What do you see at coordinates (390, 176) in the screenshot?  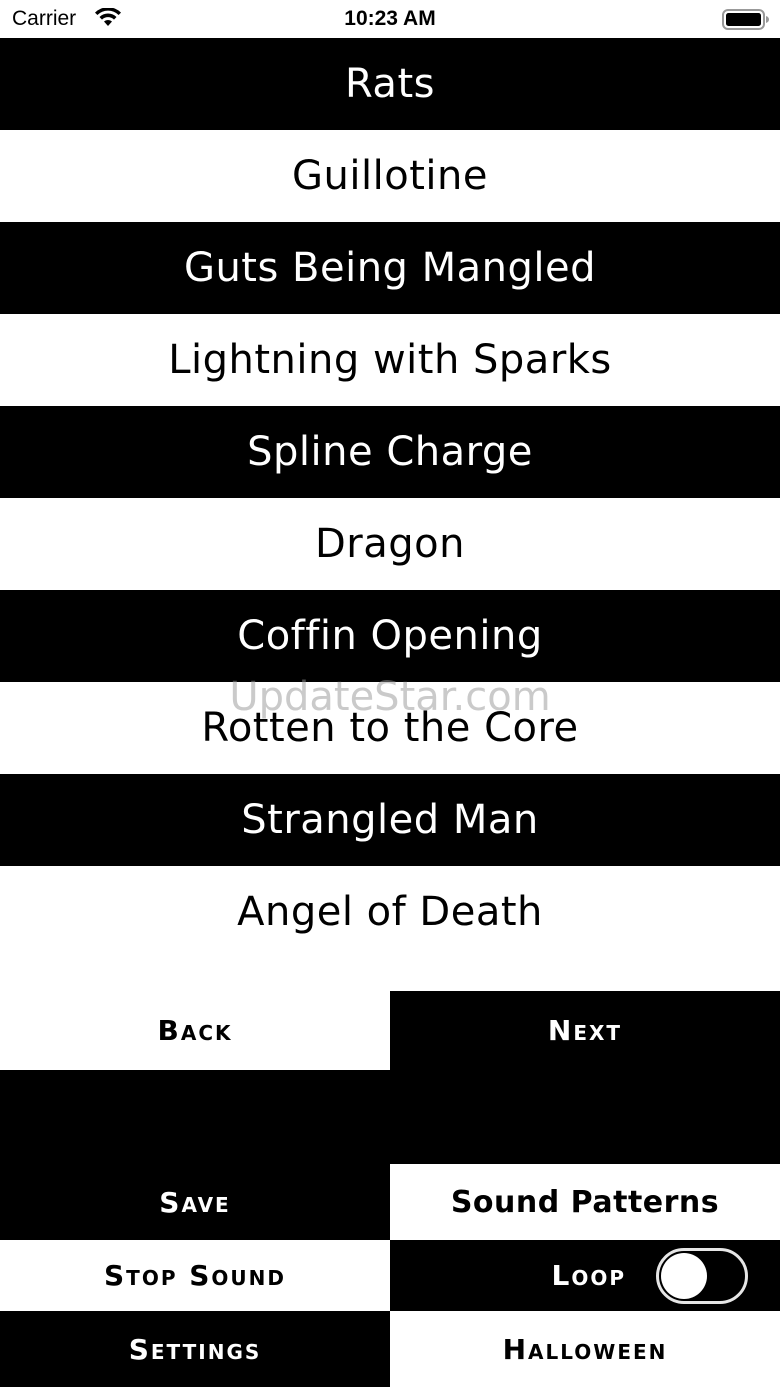 I see `sound-row-guillotine: Guillotine` at bounding box center [390, 176].